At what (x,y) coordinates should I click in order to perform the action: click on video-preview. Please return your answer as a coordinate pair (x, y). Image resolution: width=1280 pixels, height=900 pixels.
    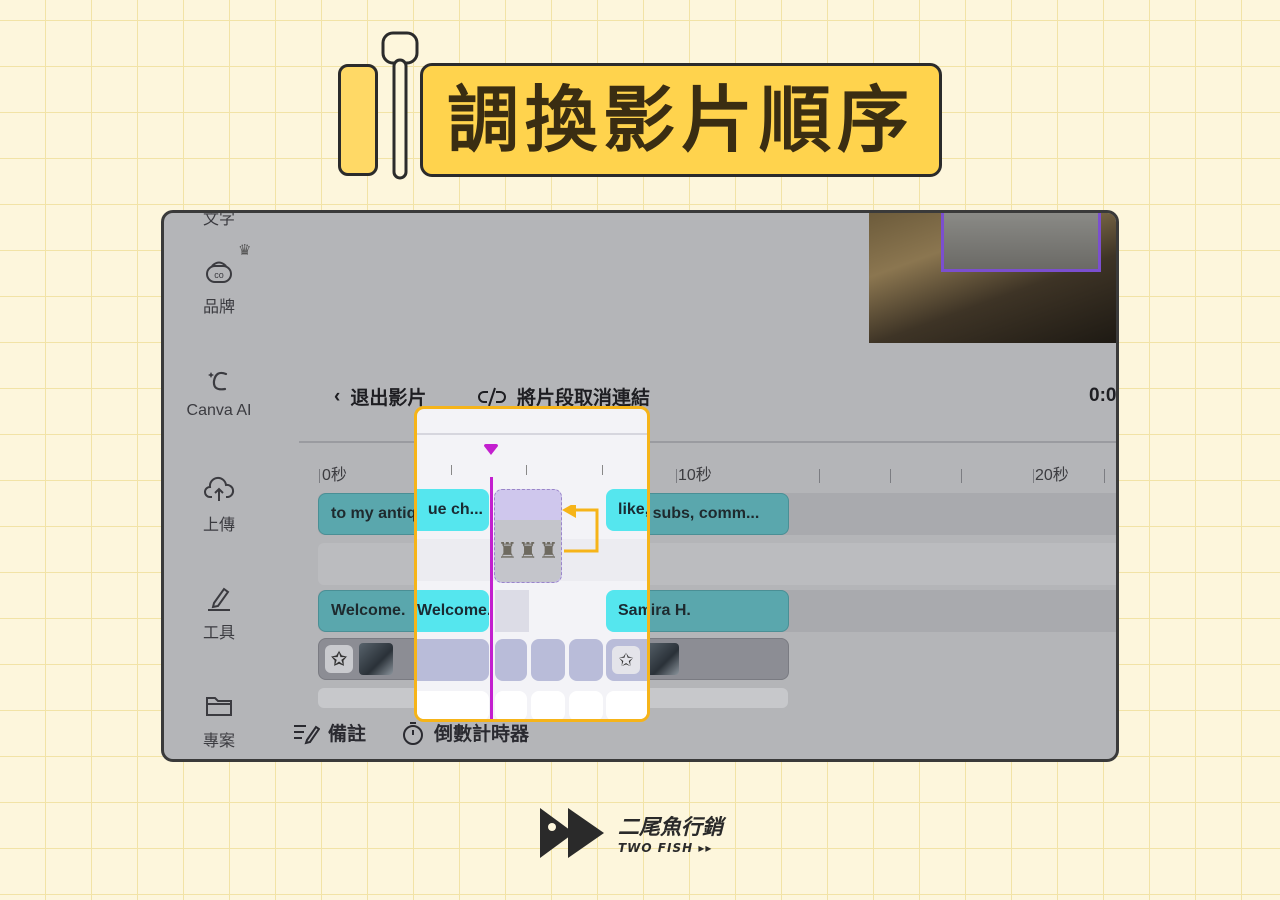
    Looking at the image, I should click on (992, 278).